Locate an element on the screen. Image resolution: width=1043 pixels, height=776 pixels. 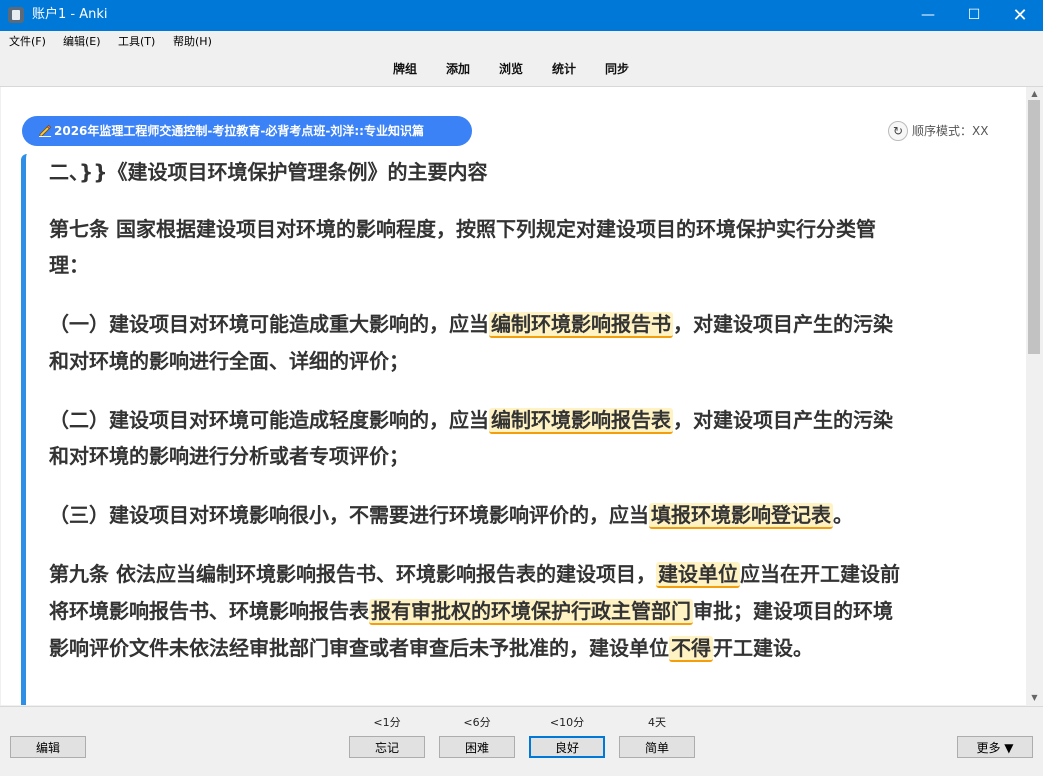
menu-tools: 工具(T) is located at coordinates (136, 42).